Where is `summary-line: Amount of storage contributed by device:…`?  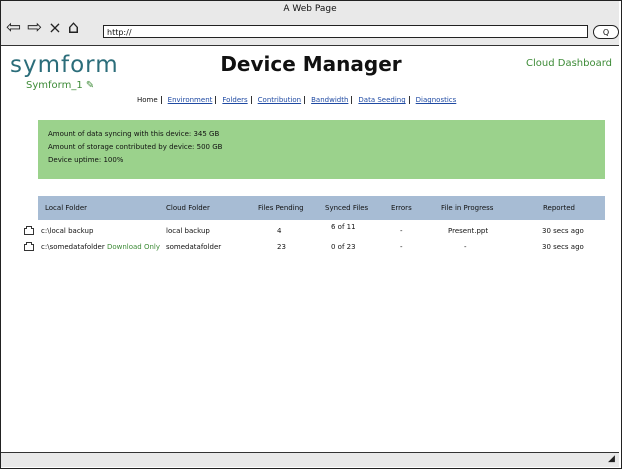 summary-line: Amount of storage contributed by device:… is located at coordinates (135, 147).